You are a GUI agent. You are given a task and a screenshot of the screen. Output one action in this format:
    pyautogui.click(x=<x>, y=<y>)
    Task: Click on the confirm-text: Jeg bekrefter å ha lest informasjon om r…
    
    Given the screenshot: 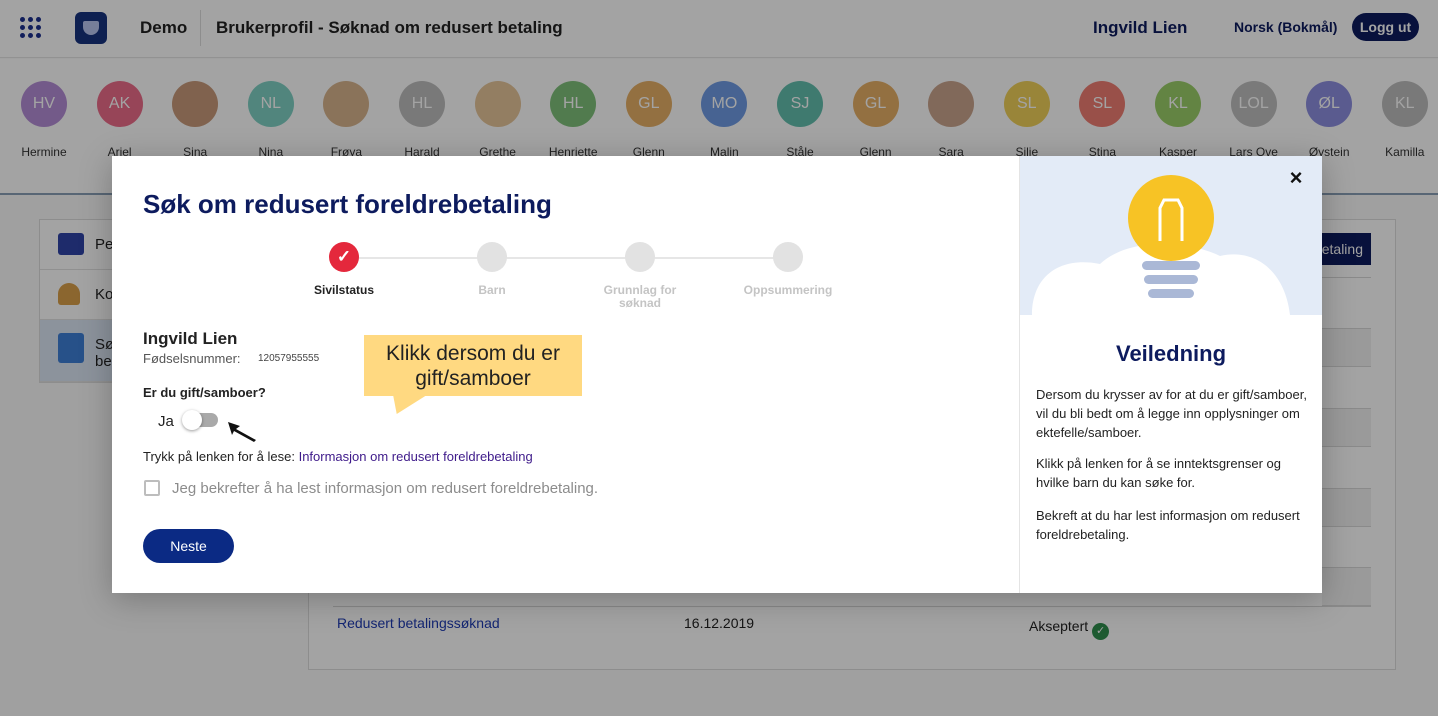 What is the action you would take?
    pyautogui.click(x=385, y=488)
    